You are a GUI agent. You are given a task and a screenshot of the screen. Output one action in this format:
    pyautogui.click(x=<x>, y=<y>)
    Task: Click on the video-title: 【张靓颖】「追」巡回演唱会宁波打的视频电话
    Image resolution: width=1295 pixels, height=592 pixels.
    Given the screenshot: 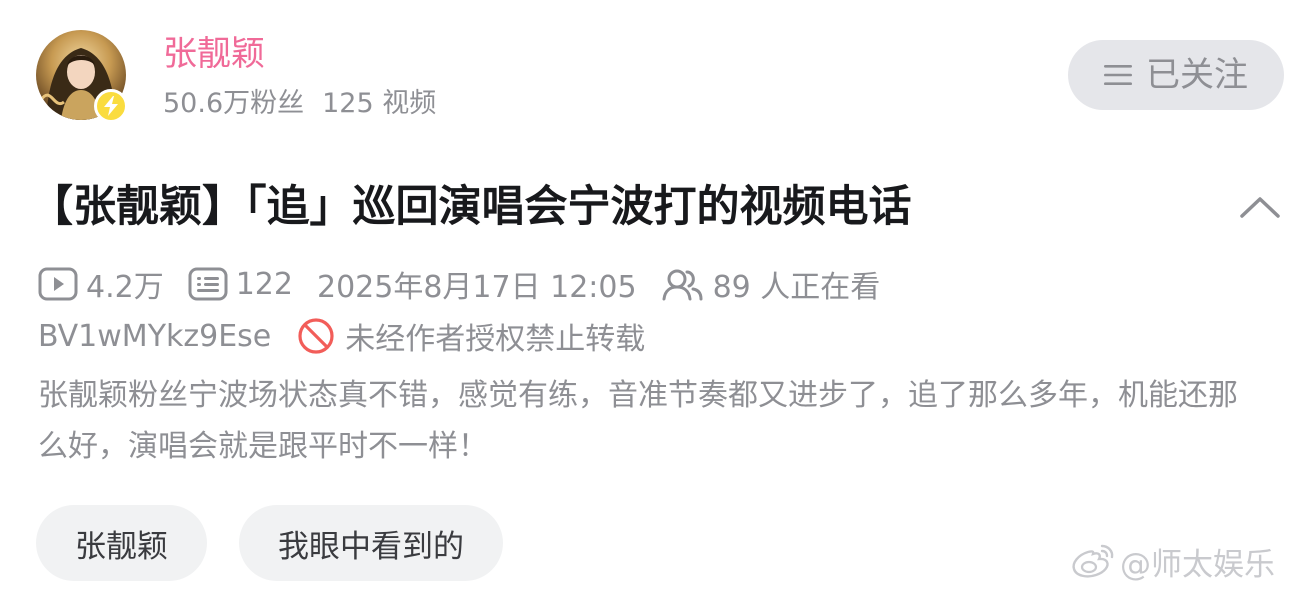 What is the action you would take?
    pyautogui.click(x=471, y=207)
    